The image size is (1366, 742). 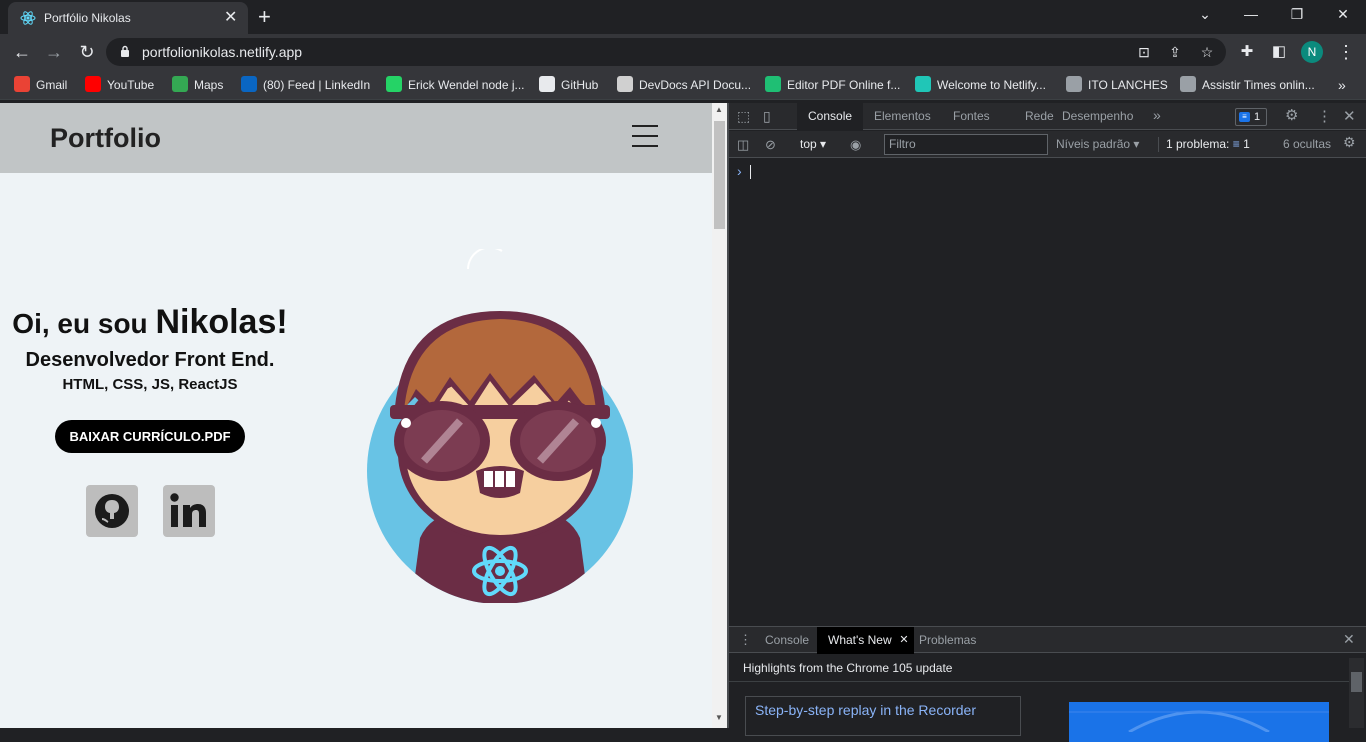 What do you see at coordinates (1158, 144) in the screenshot?
I see `toolbar-separator` at bounding box center [1158, 144].